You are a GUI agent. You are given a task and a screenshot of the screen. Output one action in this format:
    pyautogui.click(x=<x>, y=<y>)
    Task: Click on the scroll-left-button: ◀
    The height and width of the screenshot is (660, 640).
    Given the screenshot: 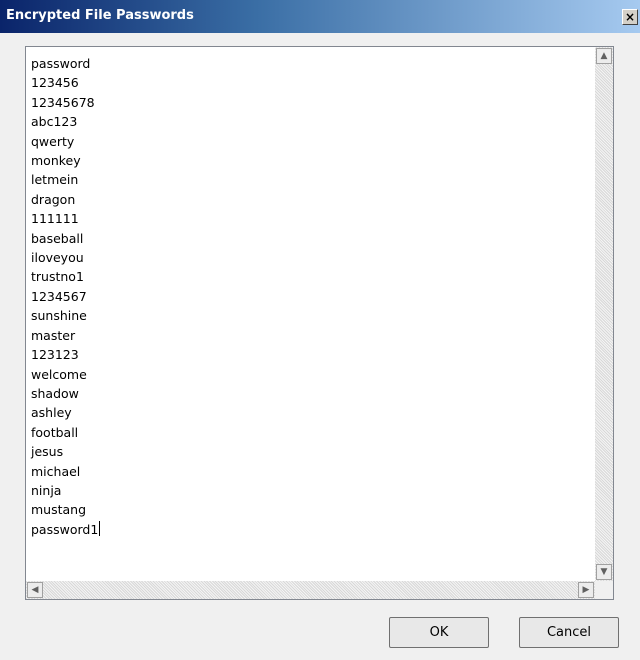 What is the action you would take?
    pyautogui.click(x=35, y=590)
    